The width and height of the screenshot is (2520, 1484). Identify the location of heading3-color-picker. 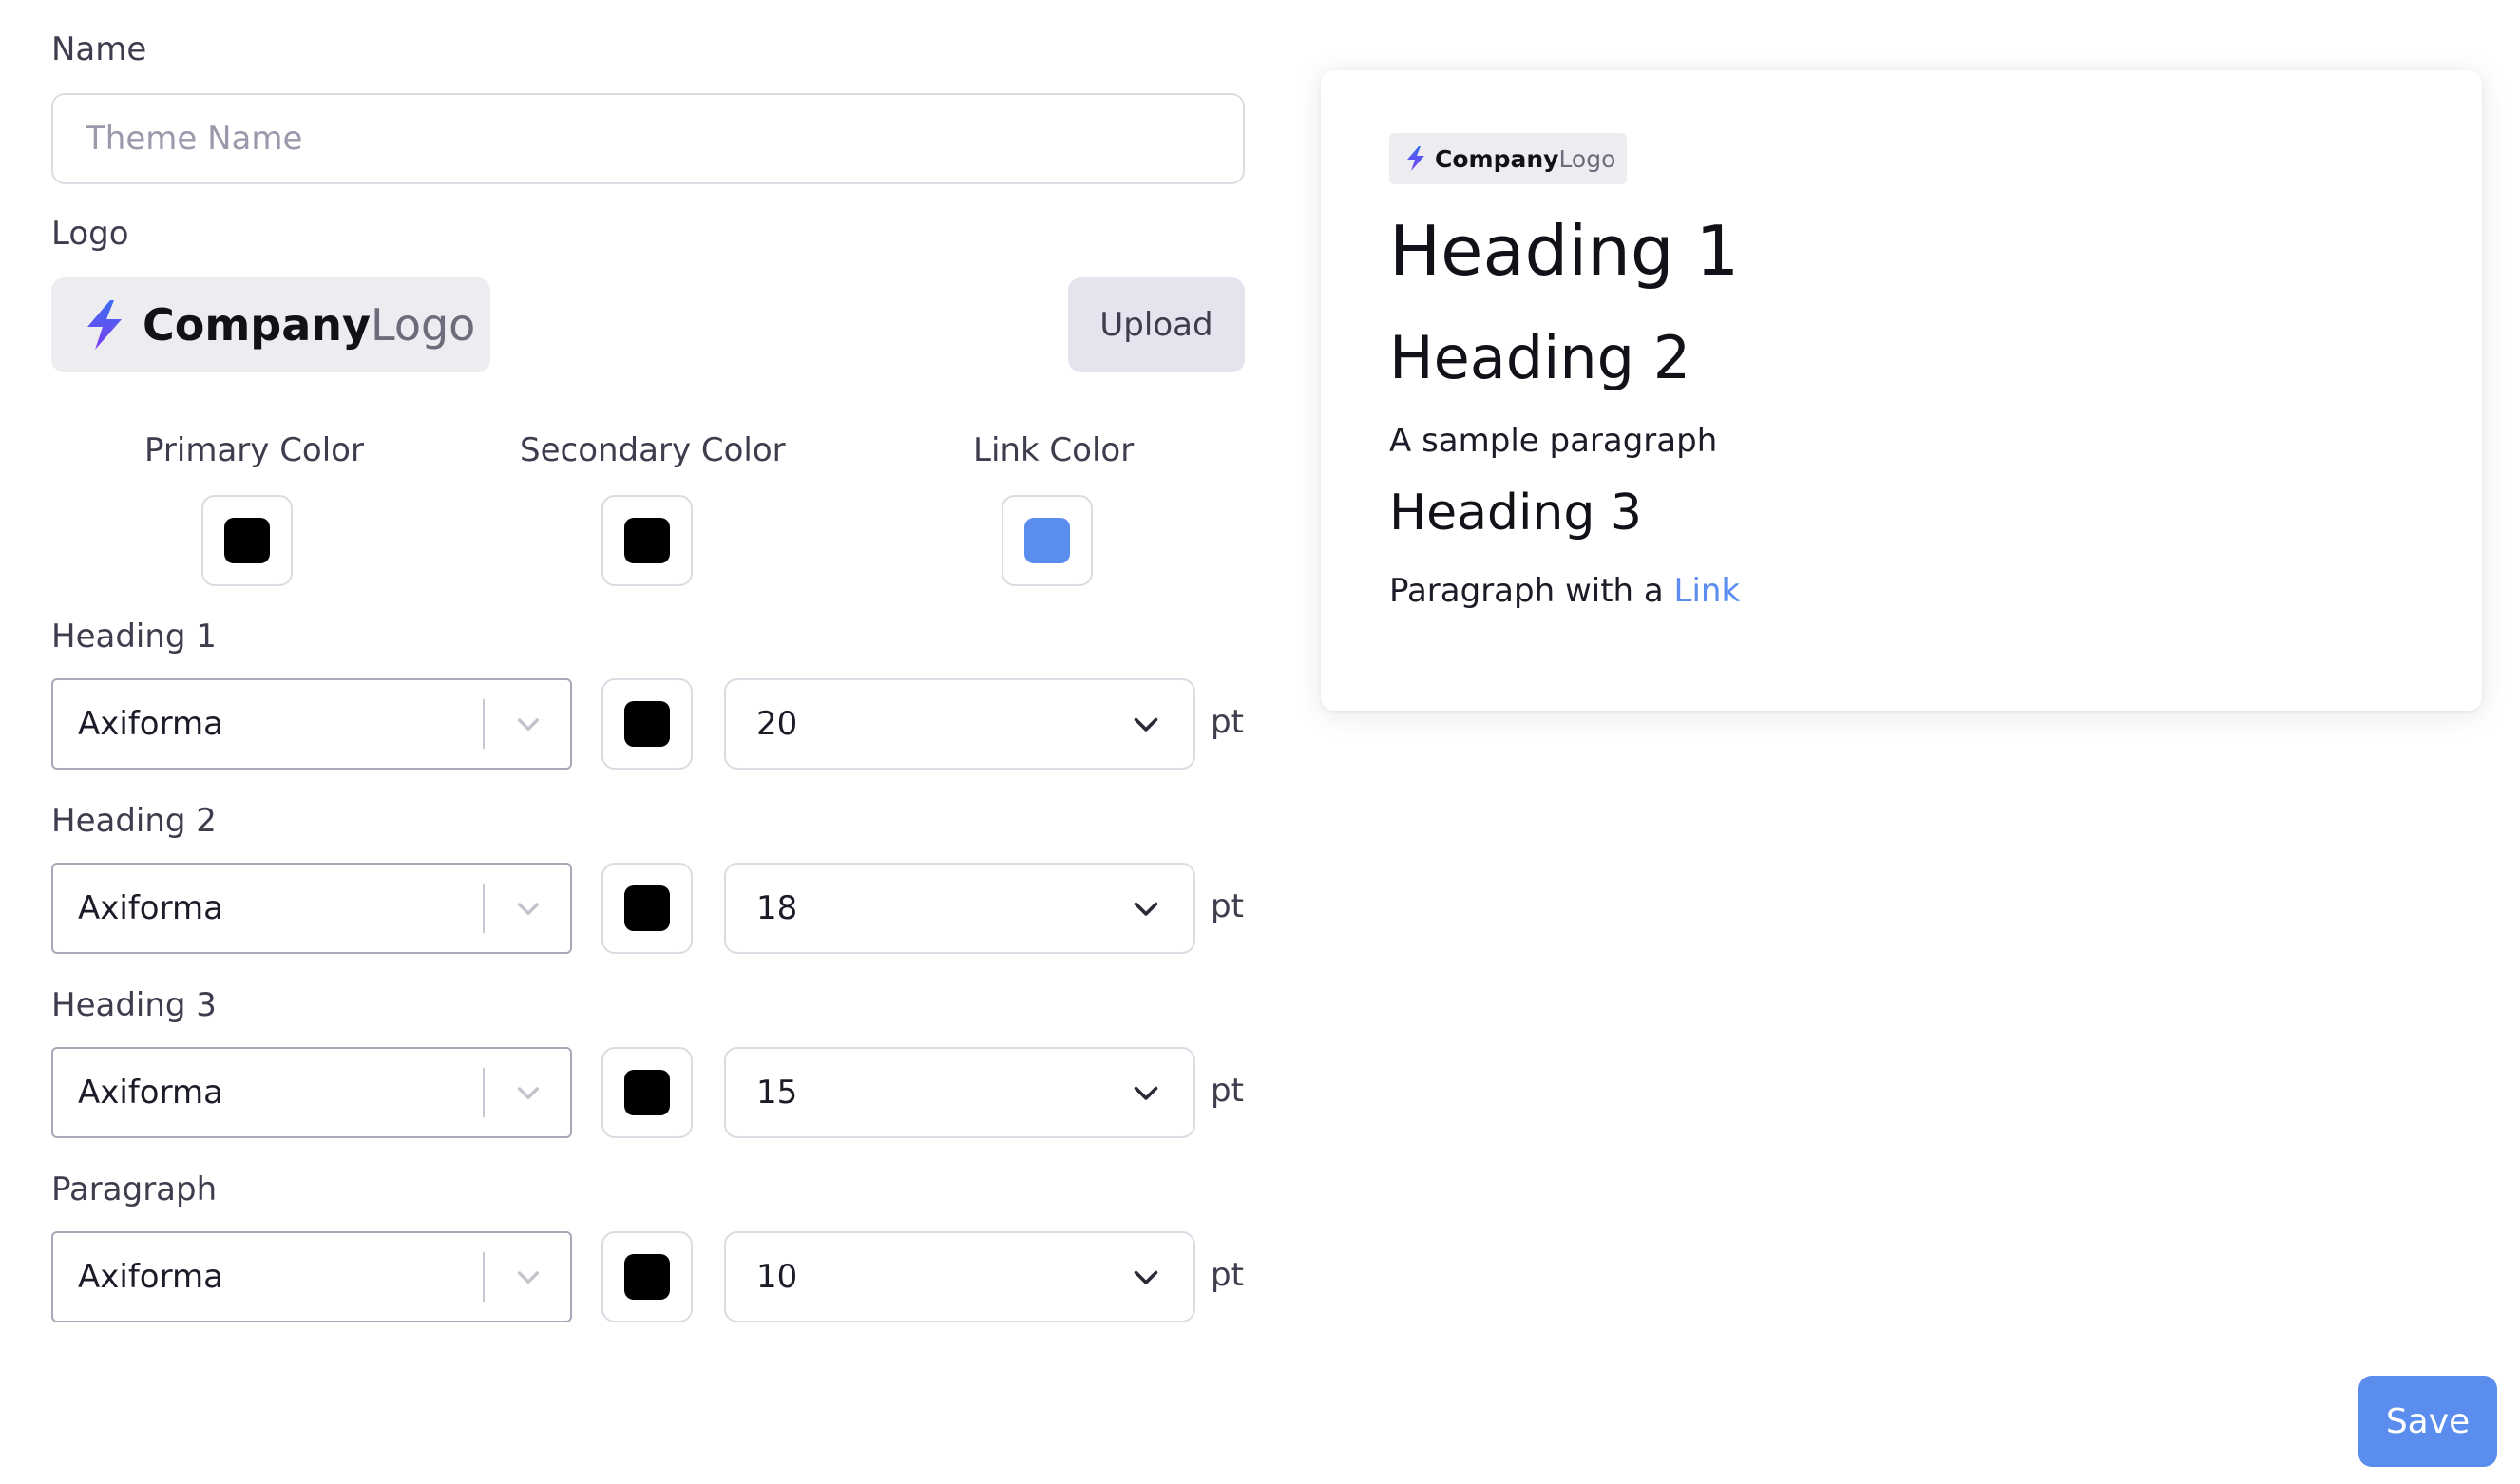
(647, 1092).